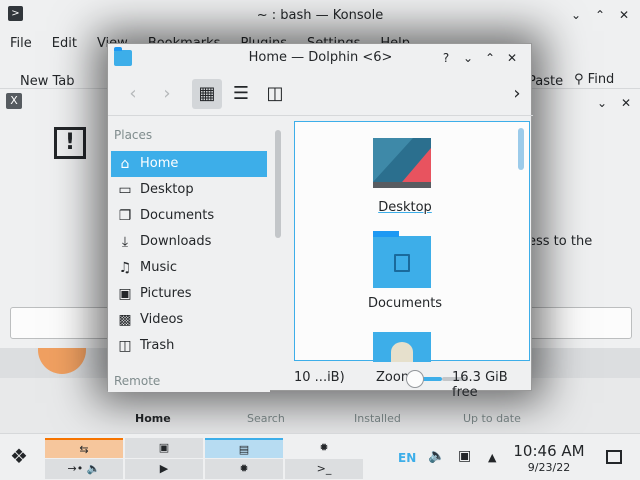  What do you see at coordinates (167, 189) in the screenshot?
I see `place-label: Desktop` at bounding box center [167, 189].